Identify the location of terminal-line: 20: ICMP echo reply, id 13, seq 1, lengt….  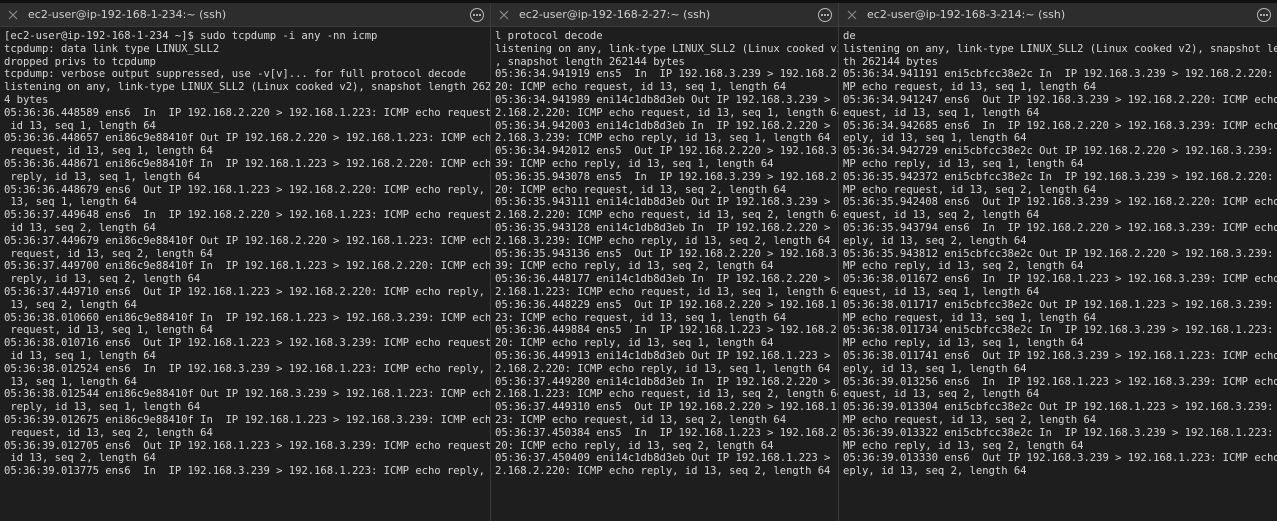
(634, 343).